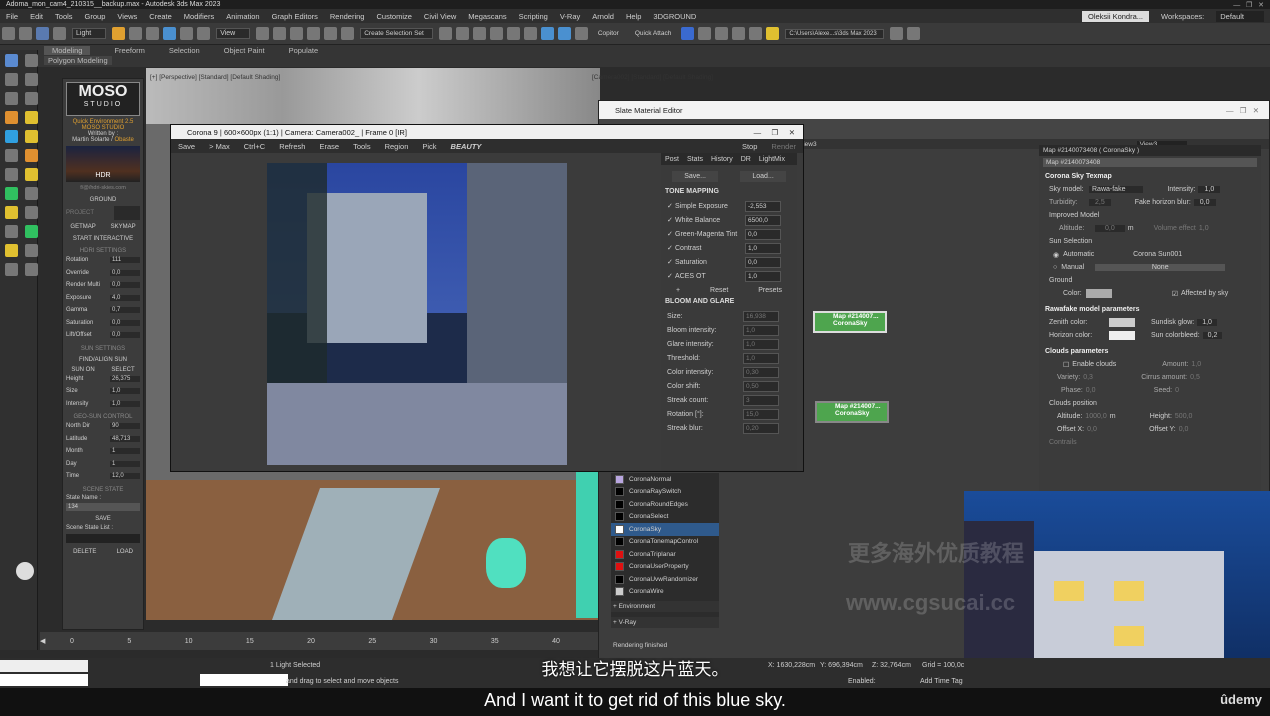  Describe the element at coordinates (127, 16) in the screenshot. I see `menu-item: Views` at that location.